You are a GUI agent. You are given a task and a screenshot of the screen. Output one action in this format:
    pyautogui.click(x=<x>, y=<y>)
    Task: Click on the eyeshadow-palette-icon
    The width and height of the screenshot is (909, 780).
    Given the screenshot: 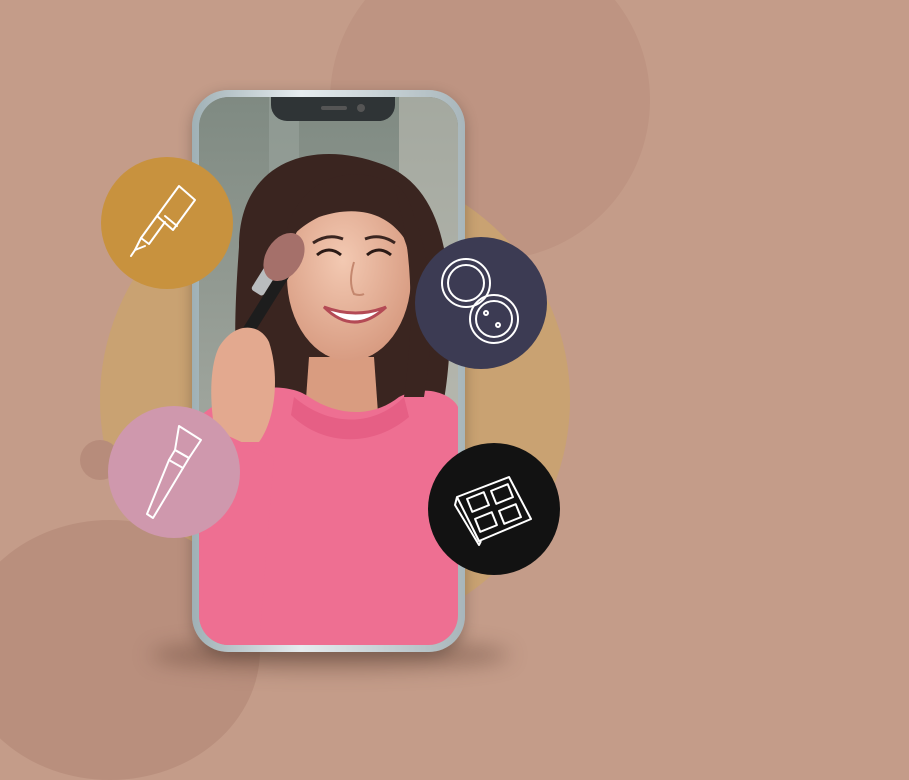 What is the action you would take?
    pyautogui.click(x=493, y=511)
    